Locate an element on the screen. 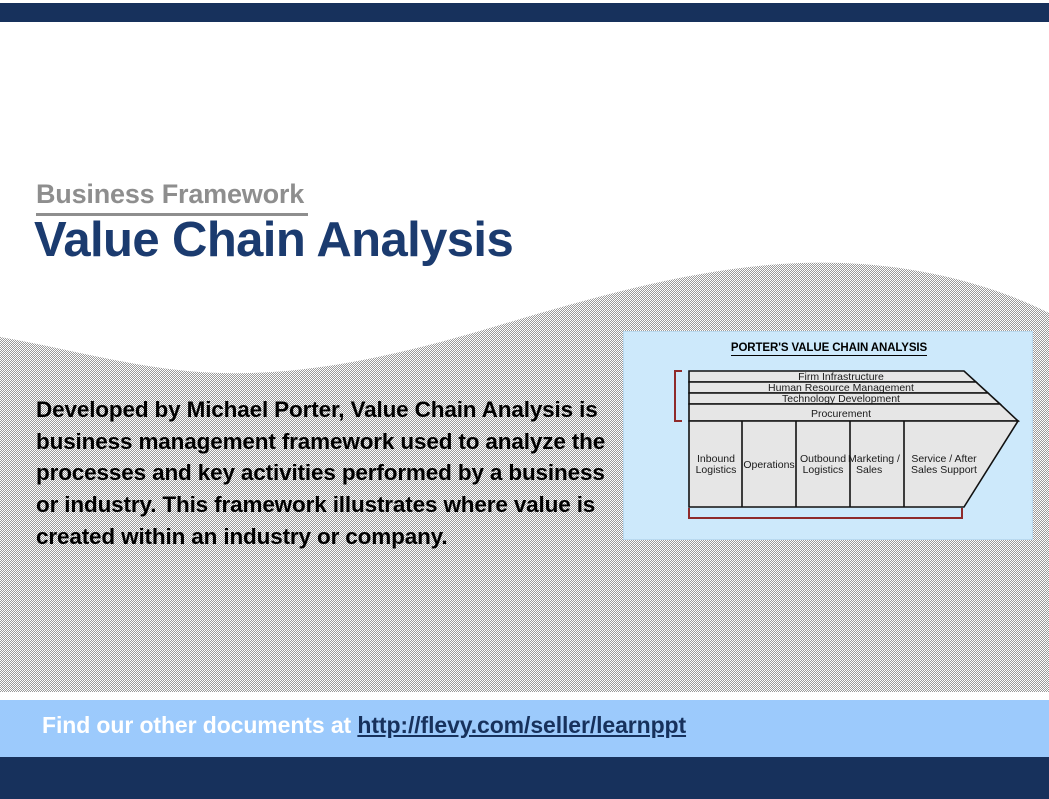 This screenshot has height=799, width=1049. primary-col-label-0-line2: Logistics is located at coordinates (716, 470).